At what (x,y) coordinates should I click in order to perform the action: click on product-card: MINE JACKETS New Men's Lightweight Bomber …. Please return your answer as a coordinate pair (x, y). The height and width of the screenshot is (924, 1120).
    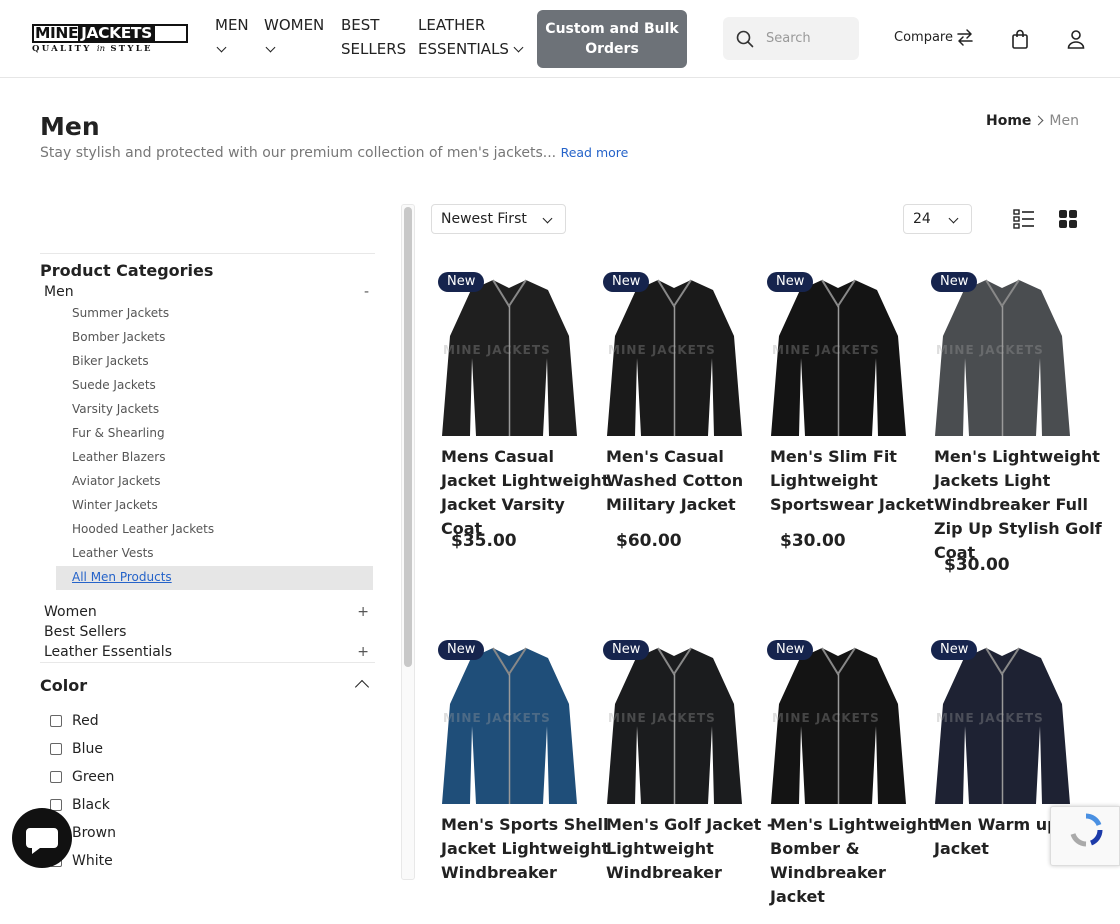
    Looking at the image, I should click on (848, 779).